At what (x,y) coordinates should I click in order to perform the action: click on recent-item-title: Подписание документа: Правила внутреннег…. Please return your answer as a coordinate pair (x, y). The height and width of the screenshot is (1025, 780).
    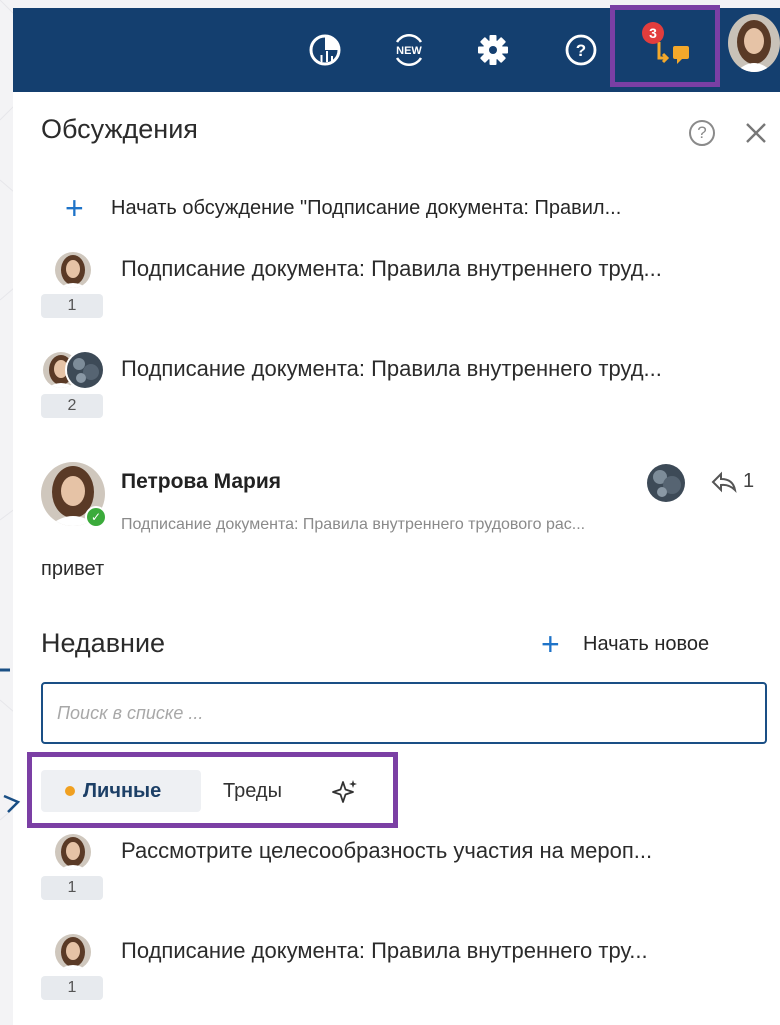
    Looking at the image, I should click on (384, 950).